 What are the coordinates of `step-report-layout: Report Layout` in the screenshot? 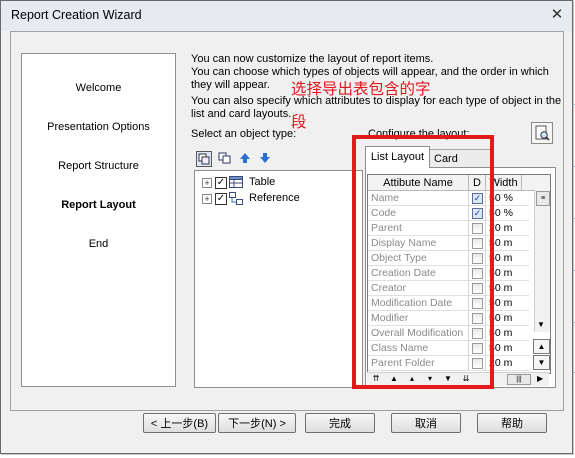 It's located at (98, 205).